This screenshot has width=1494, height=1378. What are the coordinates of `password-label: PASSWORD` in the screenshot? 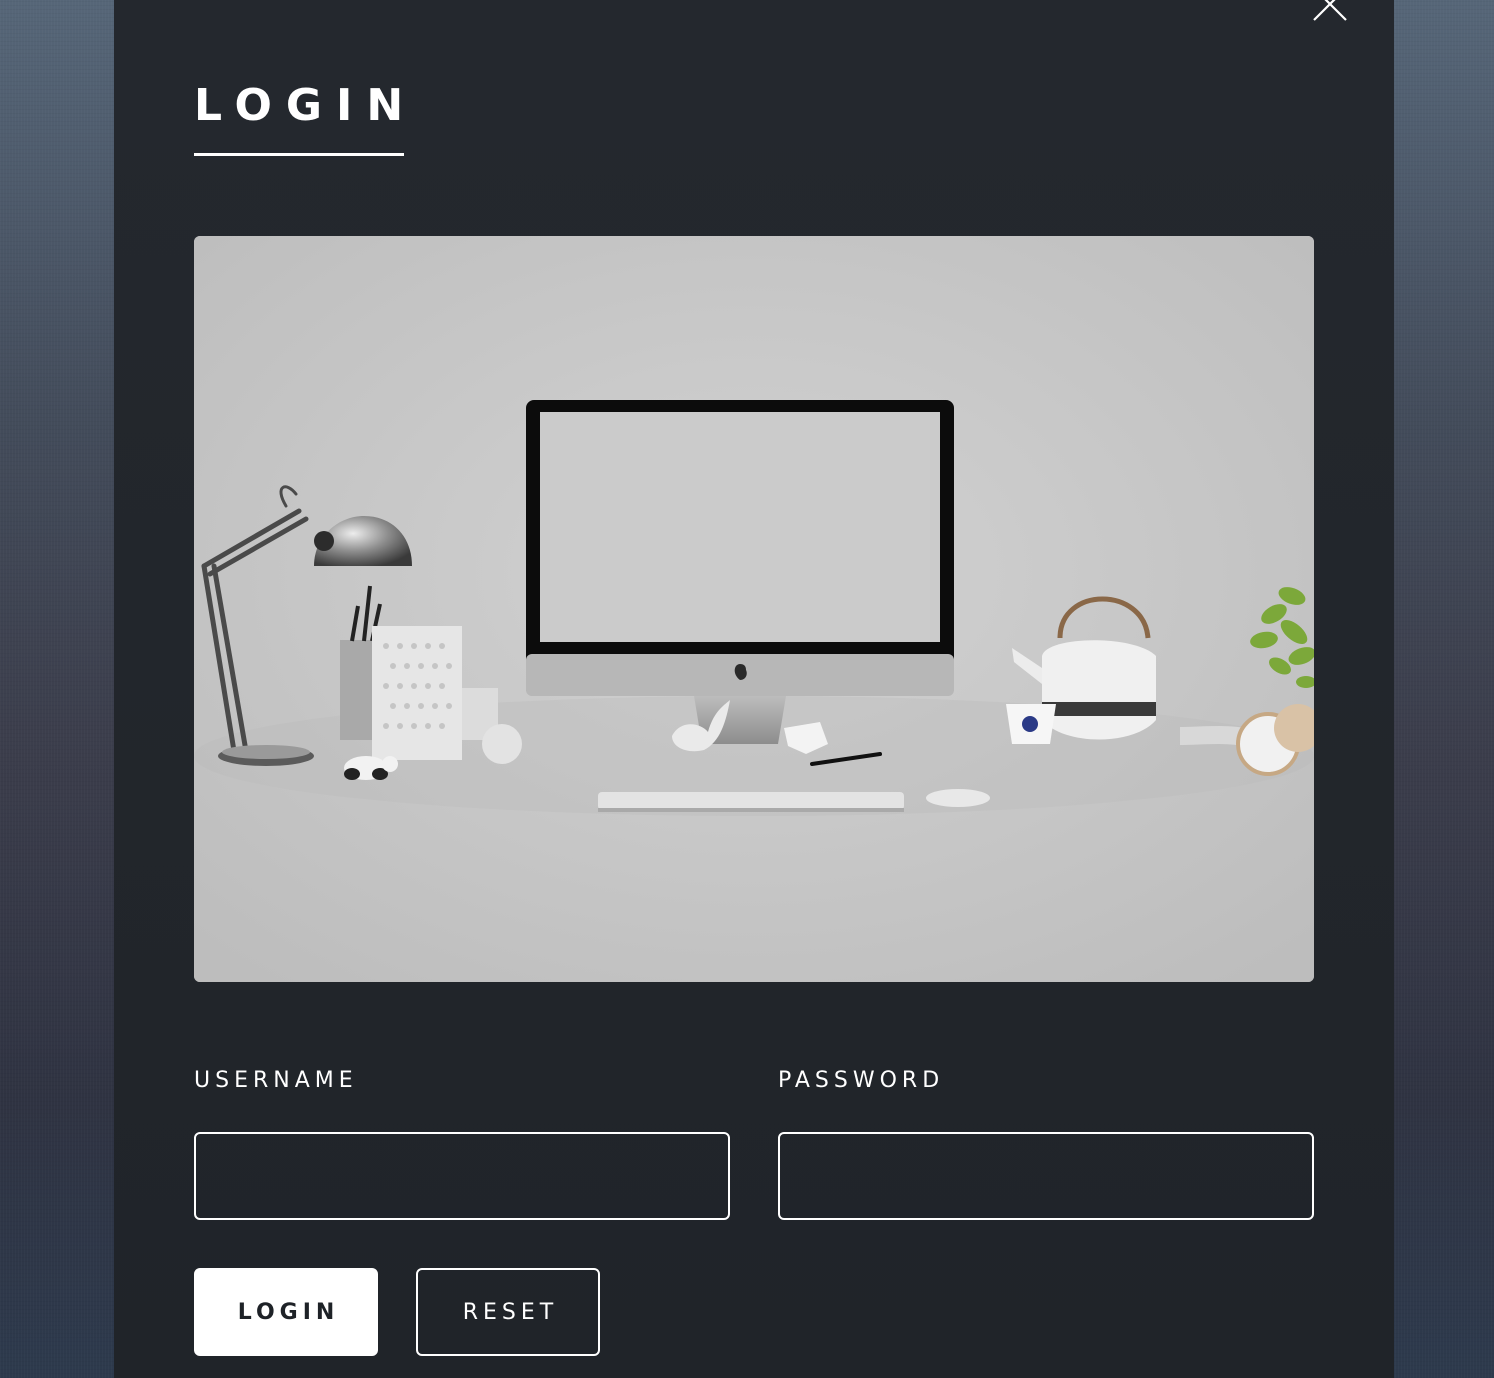 It's located at (861, 1080).